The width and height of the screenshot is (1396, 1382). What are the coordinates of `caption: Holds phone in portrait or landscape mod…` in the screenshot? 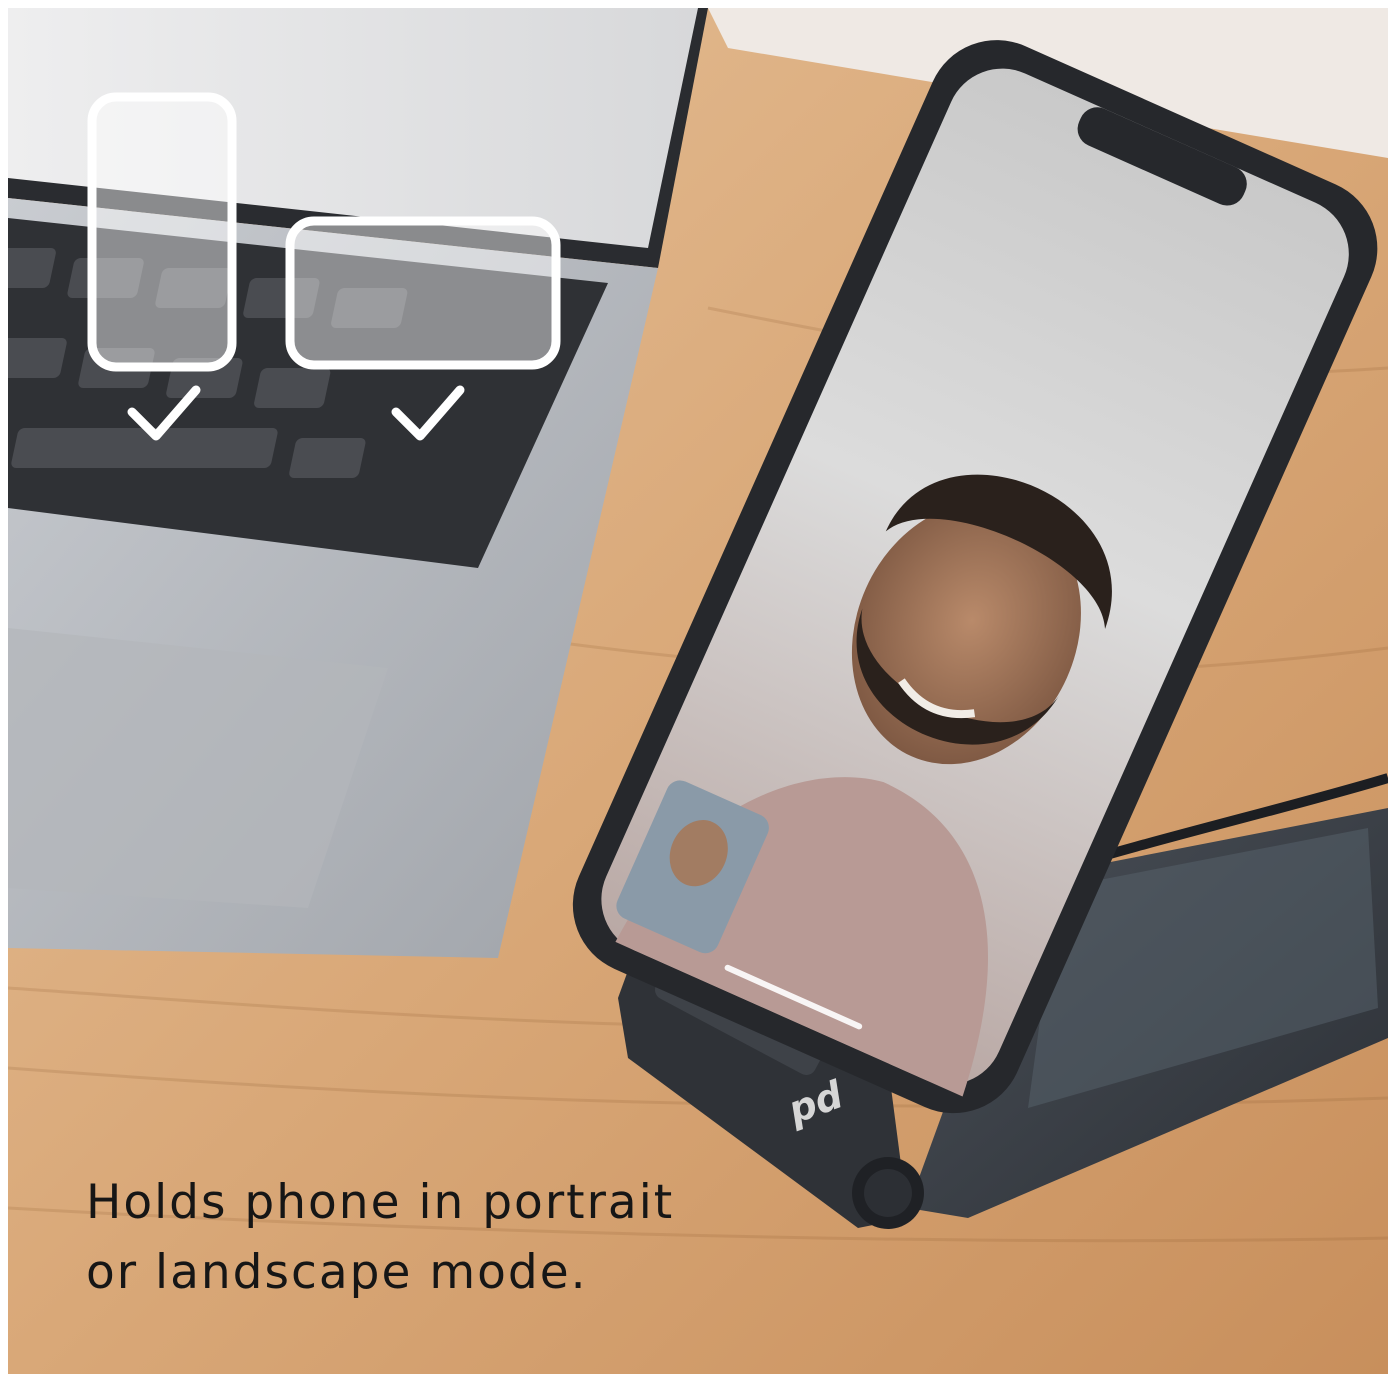 It's located at (496, 1238).